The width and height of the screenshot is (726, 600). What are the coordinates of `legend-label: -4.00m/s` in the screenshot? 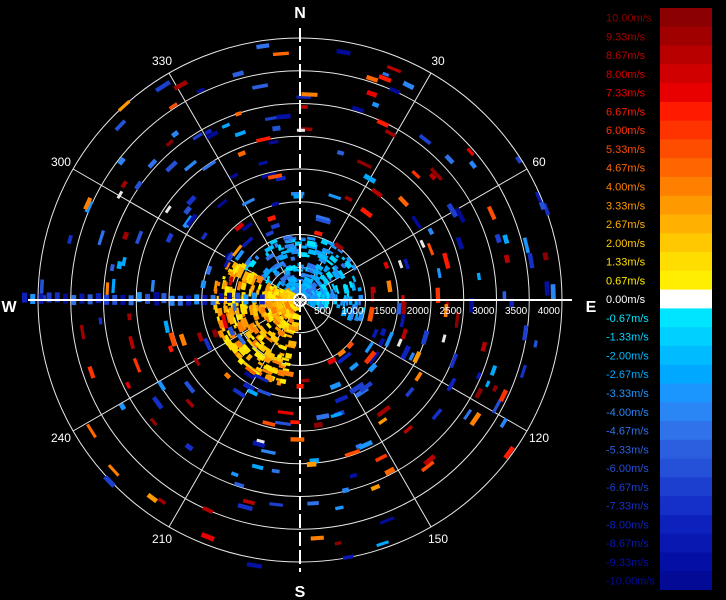 It's located at (627, 413).